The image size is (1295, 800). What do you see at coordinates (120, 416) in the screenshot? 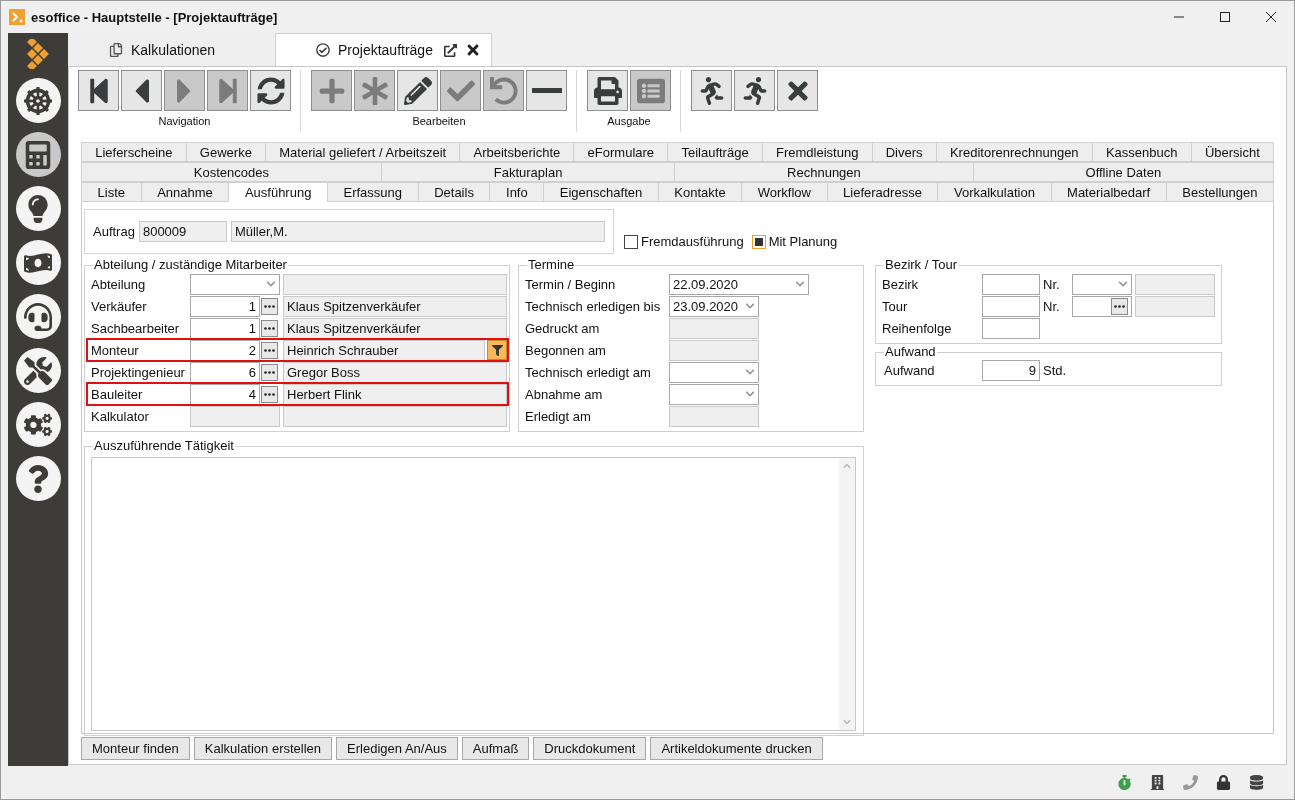
I see `field-label: Kalkulator` at bounding box center [120, 416].